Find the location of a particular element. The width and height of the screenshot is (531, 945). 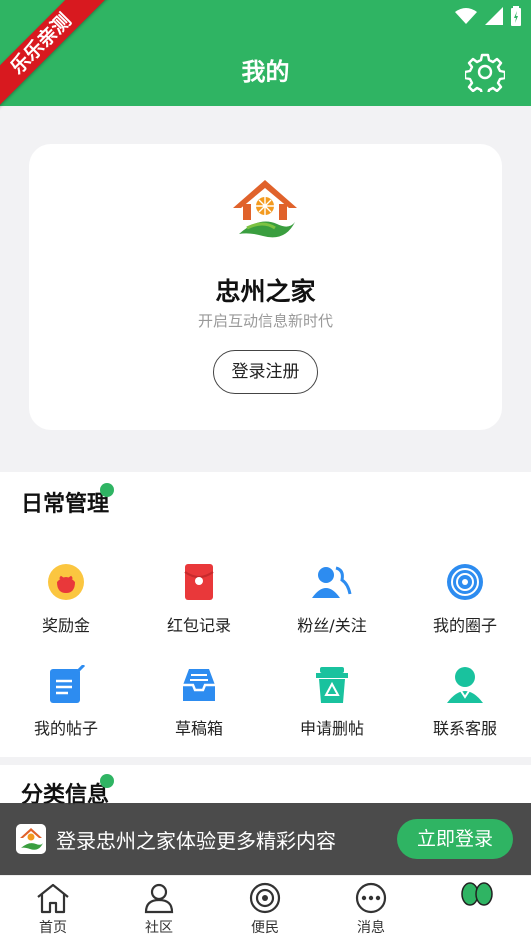

banner-text: 登录忠州之家体验更多精彩内容 is located at coordinates (196, 841).